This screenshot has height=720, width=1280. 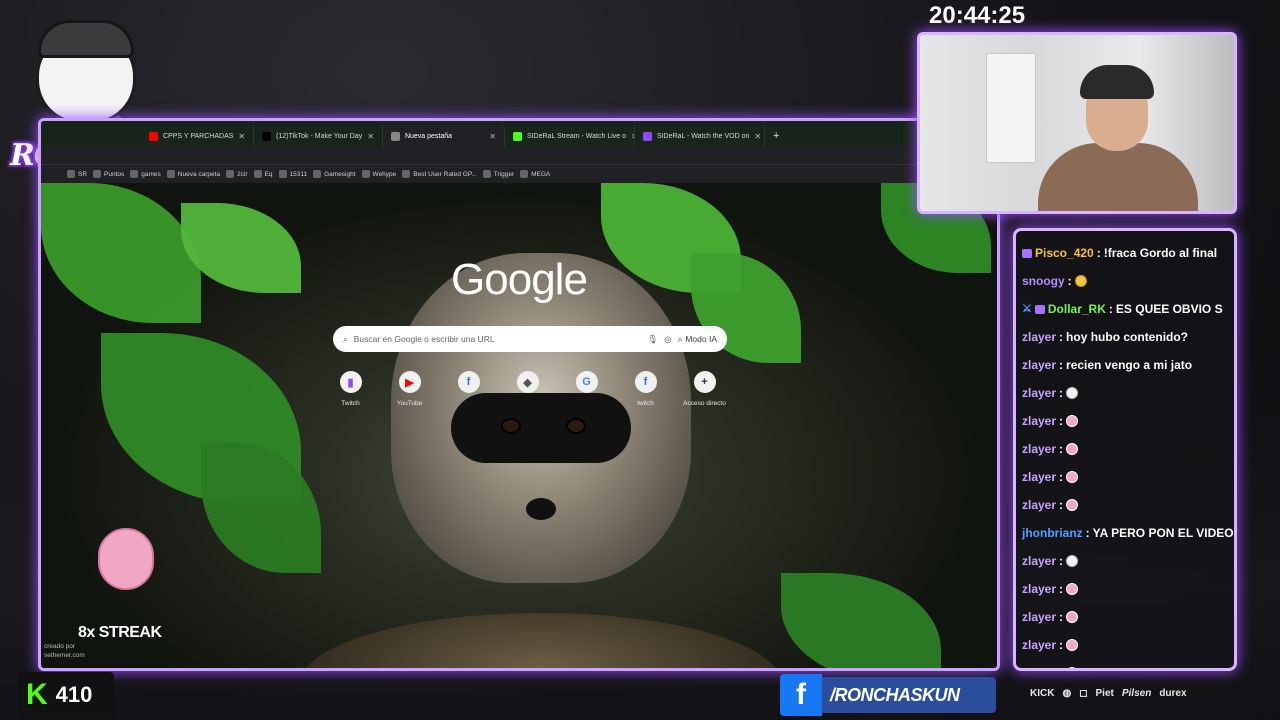 I want to click on chat-message: snoogy:, so click(x=1125, y=281).